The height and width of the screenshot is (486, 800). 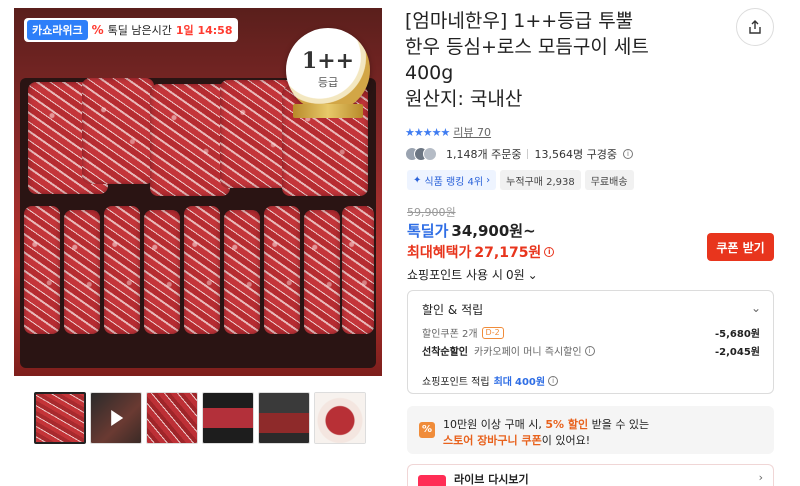 I want to click on live-replay-label: 라이브 다시보기, so click(x=491, y=479).